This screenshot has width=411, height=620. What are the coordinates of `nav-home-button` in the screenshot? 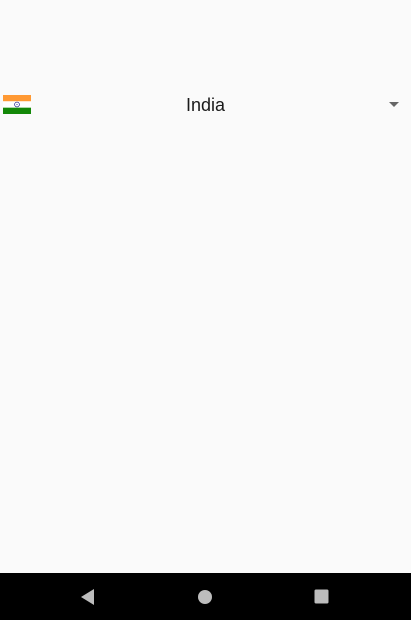 It's located at (205, 596).